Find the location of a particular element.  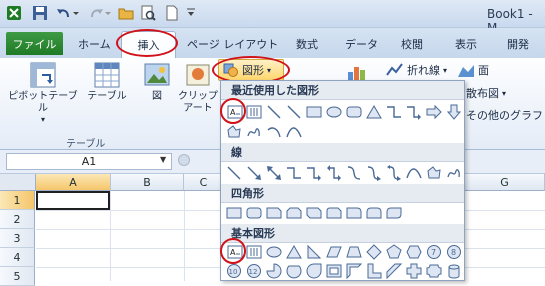

teardrop-icon is located at coordinates (314, 271).